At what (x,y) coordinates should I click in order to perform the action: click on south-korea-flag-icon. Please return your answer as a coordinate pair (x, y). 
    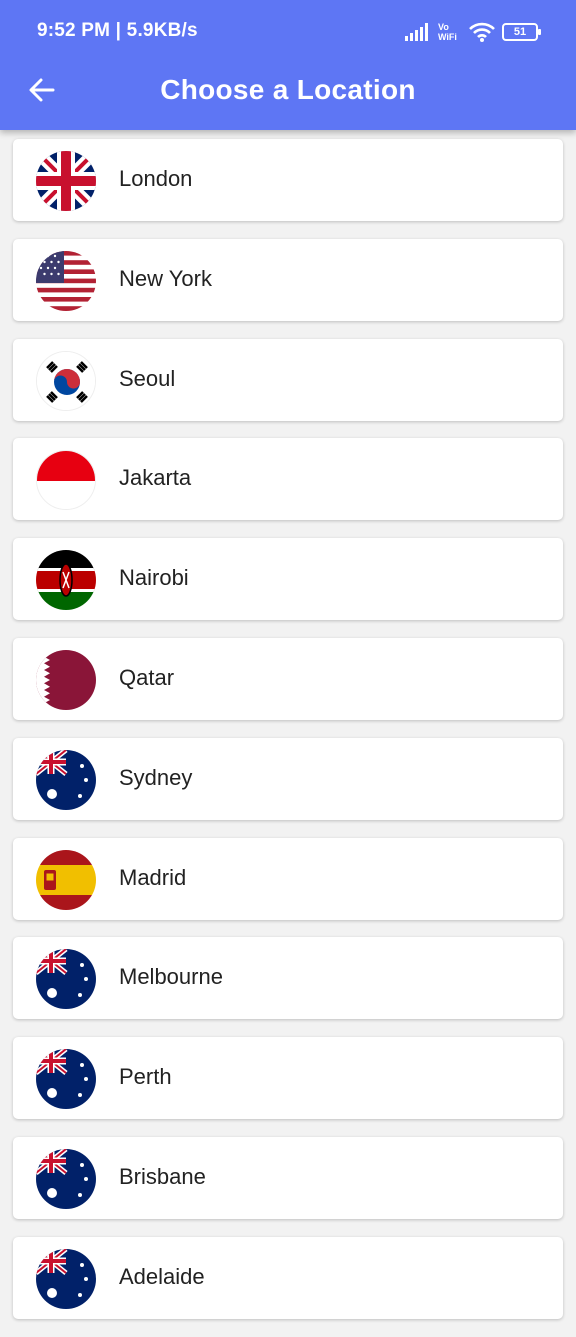
    Looking at the image, I should click on (66, 380).